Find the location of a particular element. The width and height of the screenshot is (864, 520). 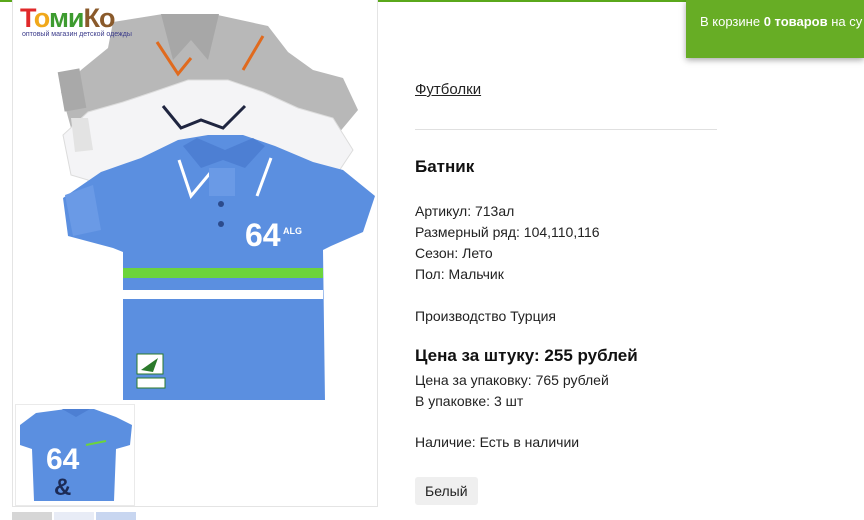

product-origin: Производство Турция is located at coordinates (485, 316).